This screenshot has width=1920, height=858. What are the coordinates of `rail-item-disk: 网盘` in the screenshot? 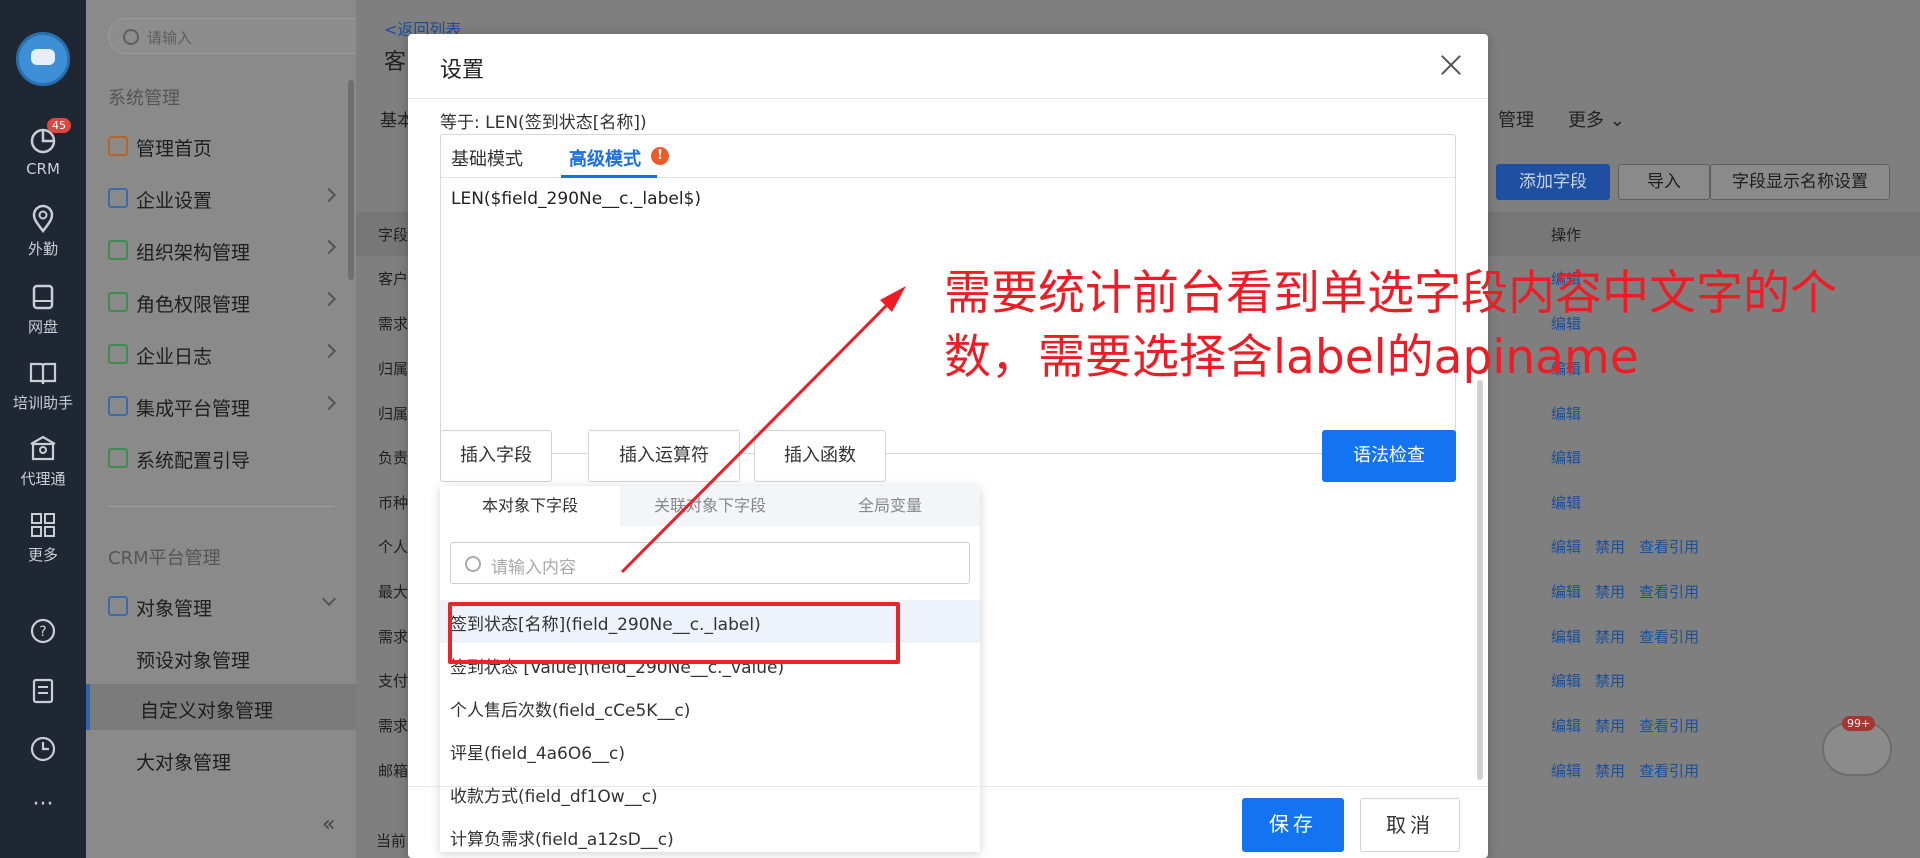 It's located at (43, 309).